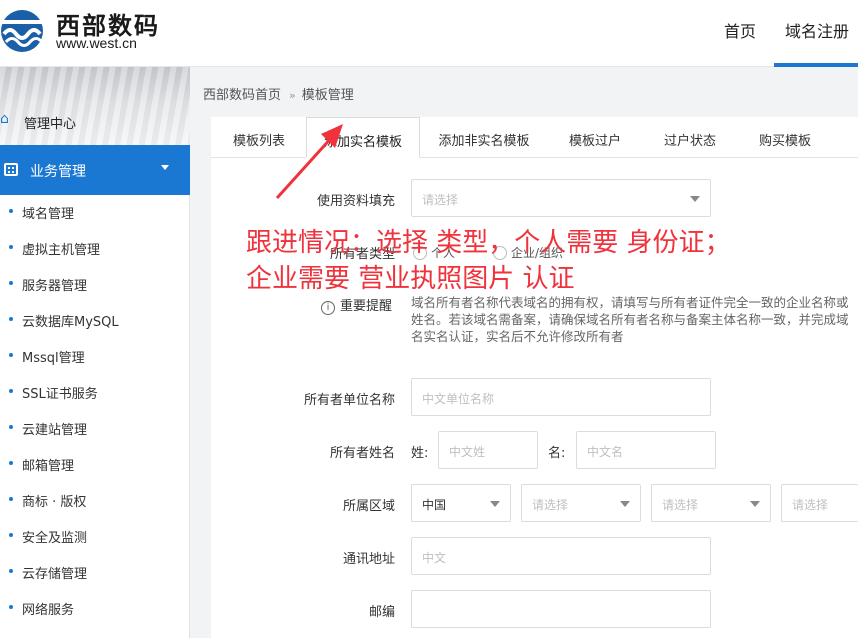 The image size is (858, 638). Describe the element at coordinates (95, 357) in the screenshot. I see `sidebar-item-mssql: Mssql管理` at that location.